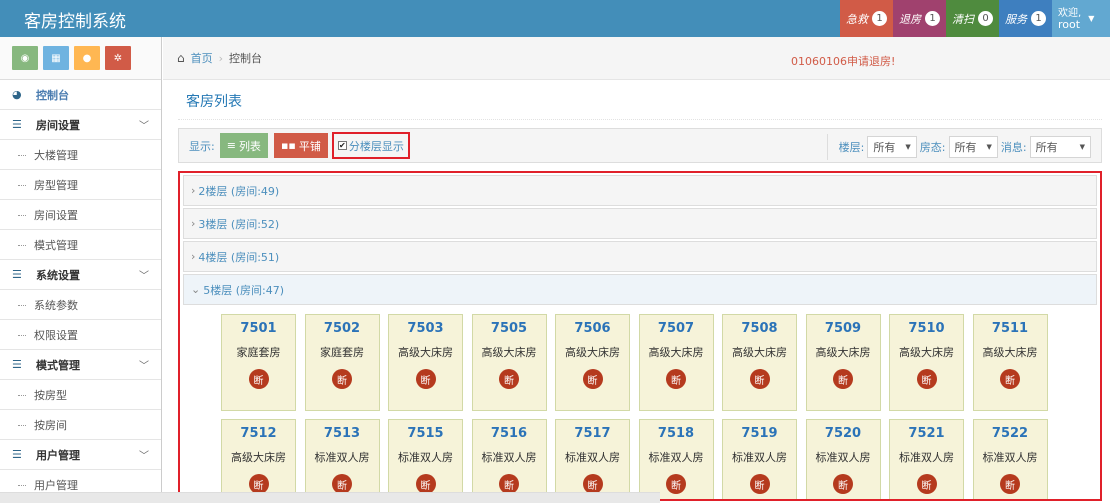  I want to click on room-card: 7513 标准双人房断, so click(342, 459).